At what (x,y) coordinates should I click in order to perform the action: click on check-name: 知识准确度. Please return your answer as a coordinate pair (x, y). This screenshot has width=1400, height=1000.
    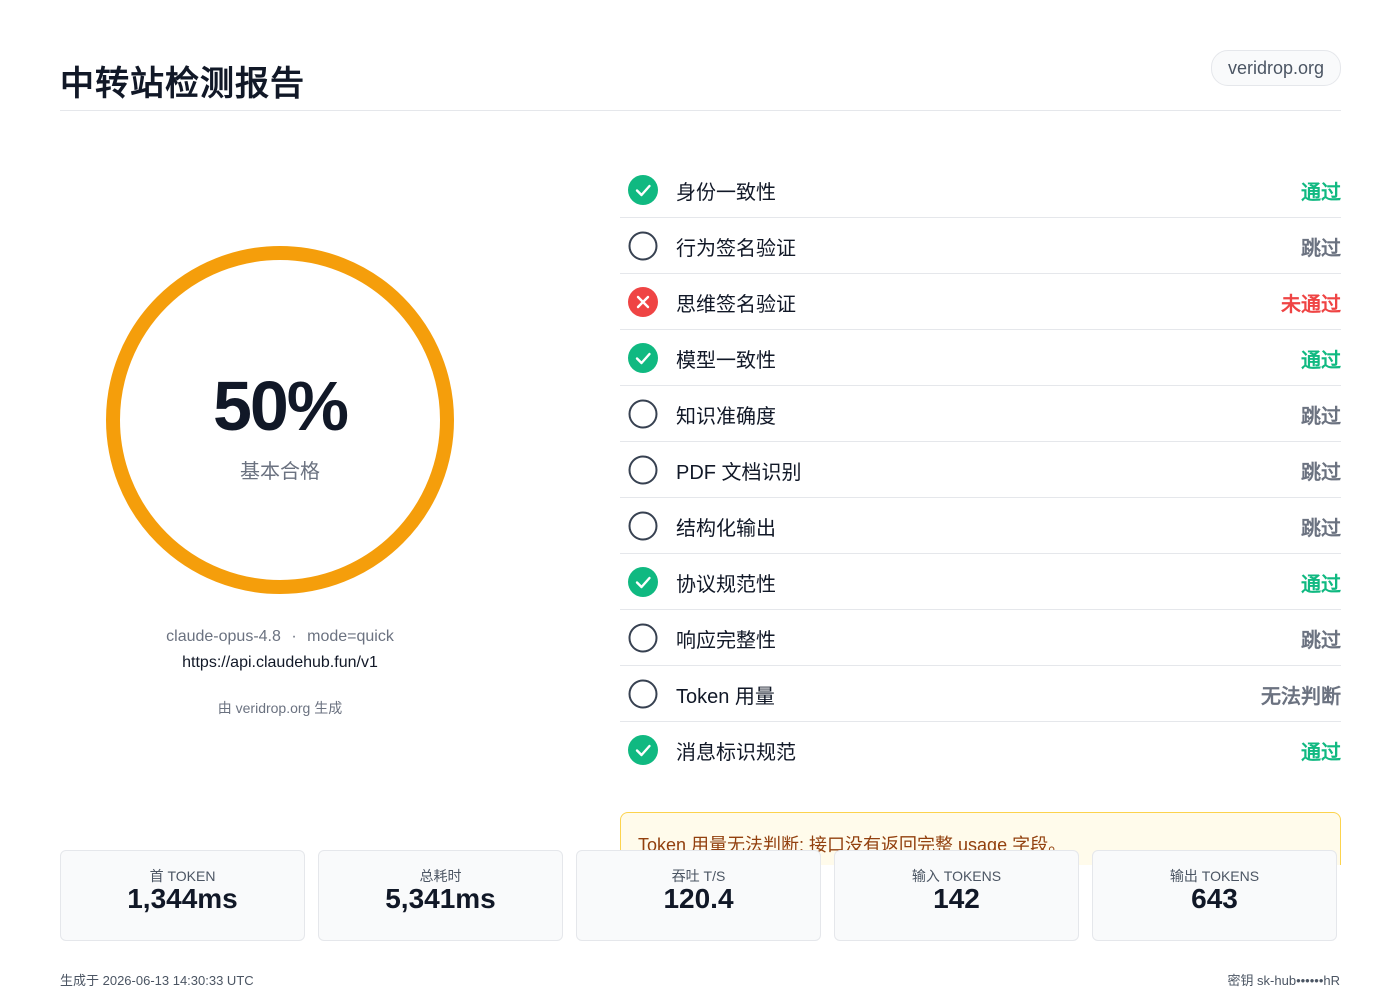
    Looking at the image, I should click on (726, 417).